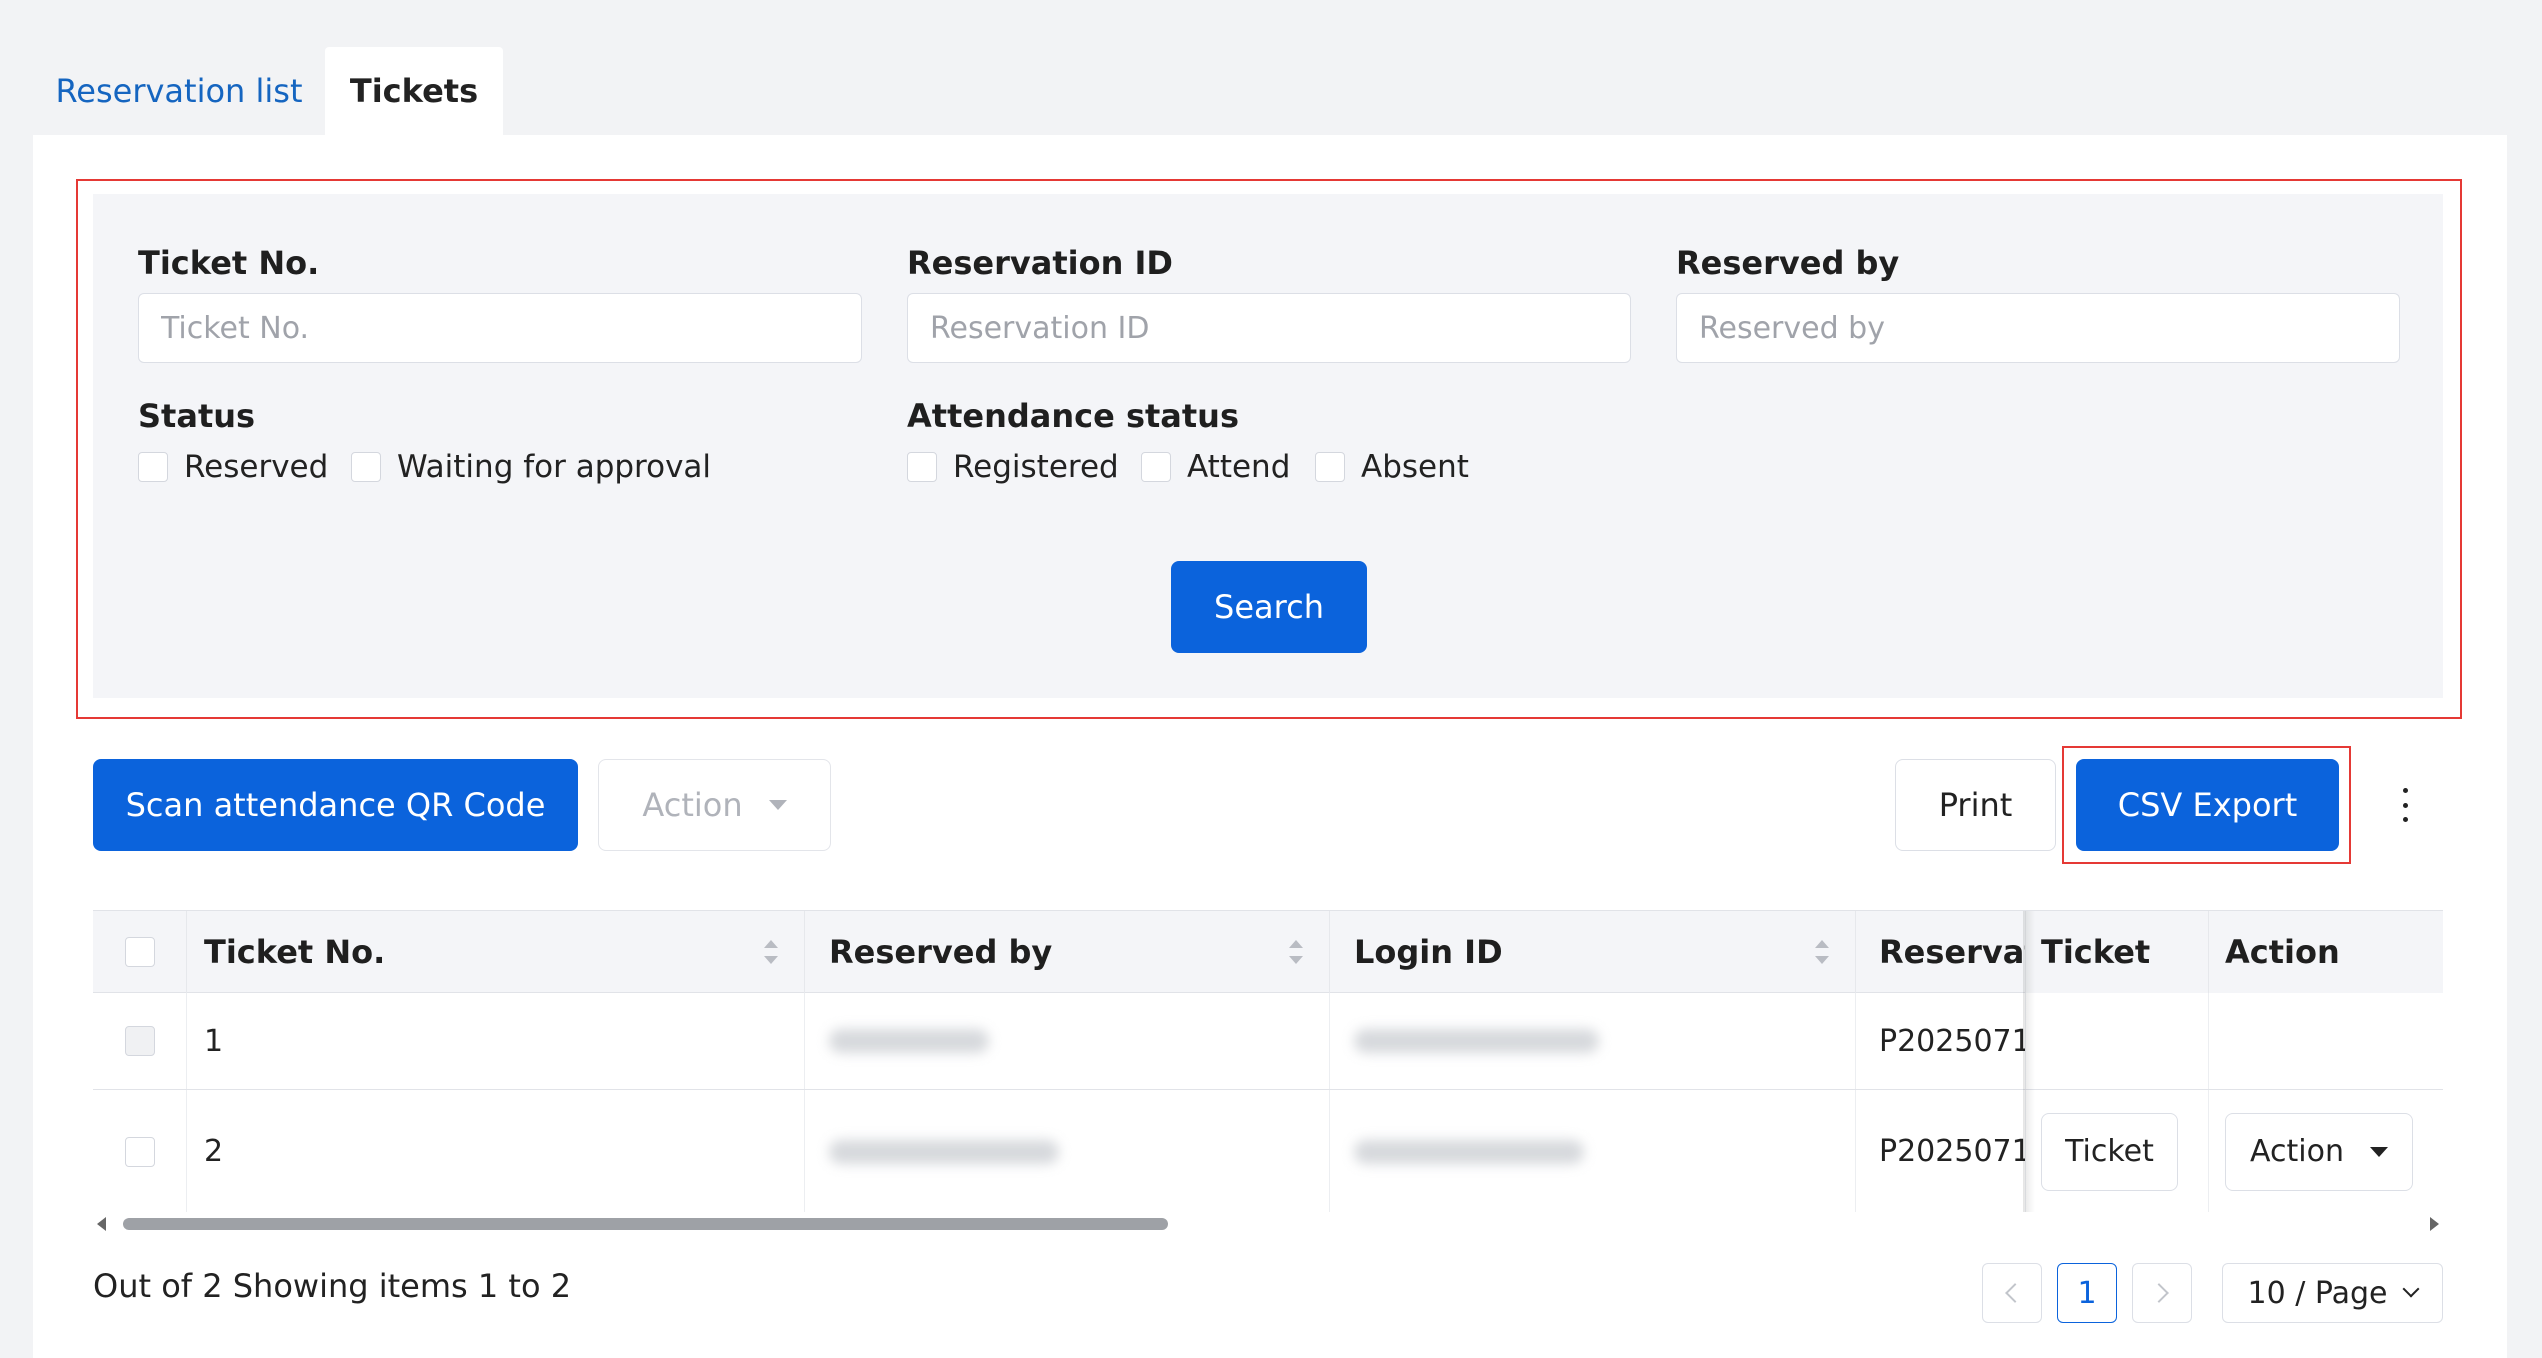  I want to click on csv-export-button: CSV Export, so click(2207, 805).